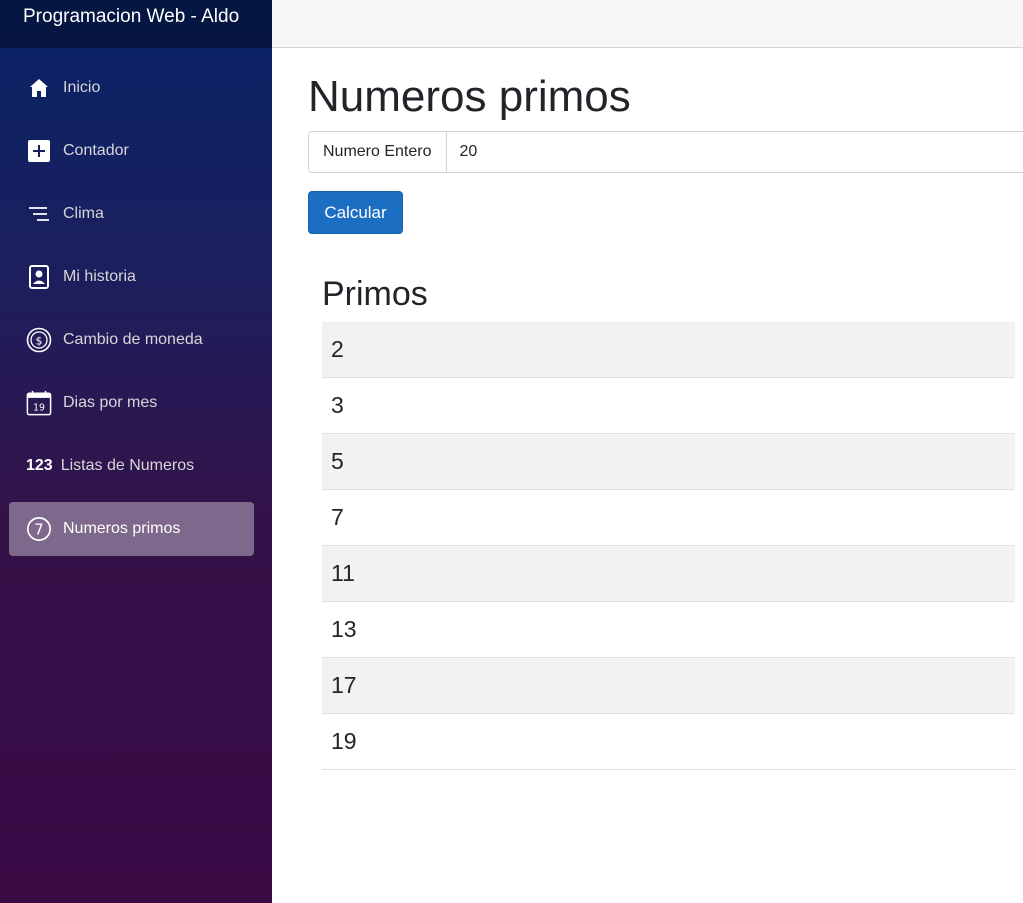 The width and height of the screenshot is (1023, 903). I want to click on page-title: Numeros primos, so click(469, 96).